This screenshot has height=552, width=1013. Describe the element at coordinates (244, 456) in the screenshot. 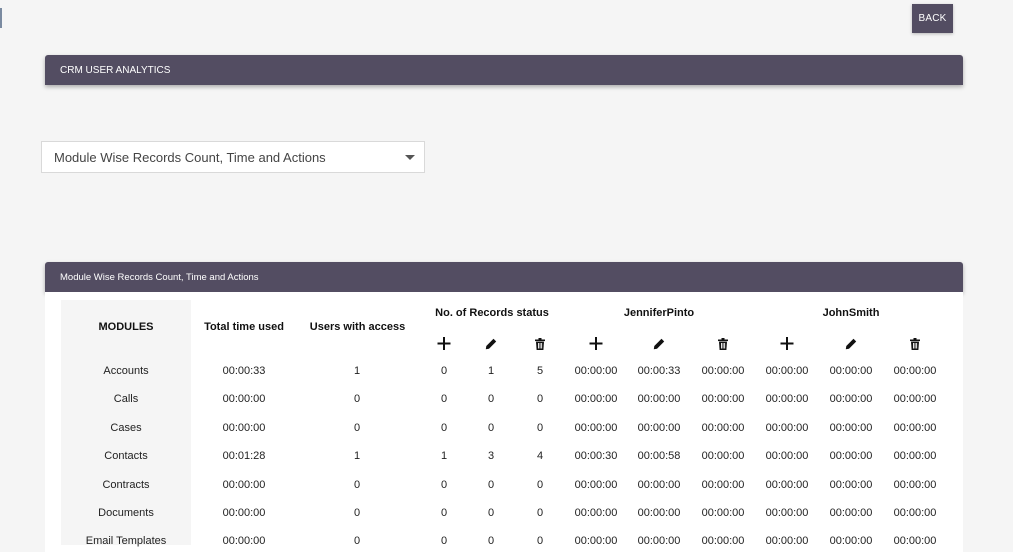

I see `total-time-cell: 00:01:28` at that location.